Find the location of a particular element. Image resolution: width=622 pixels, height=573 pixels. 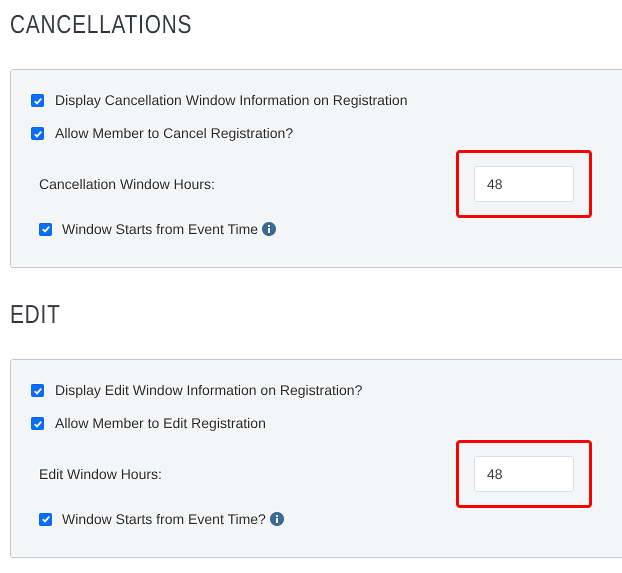

checkbox-label: Window Starts from Event Time is located at coordinates (160, 229).